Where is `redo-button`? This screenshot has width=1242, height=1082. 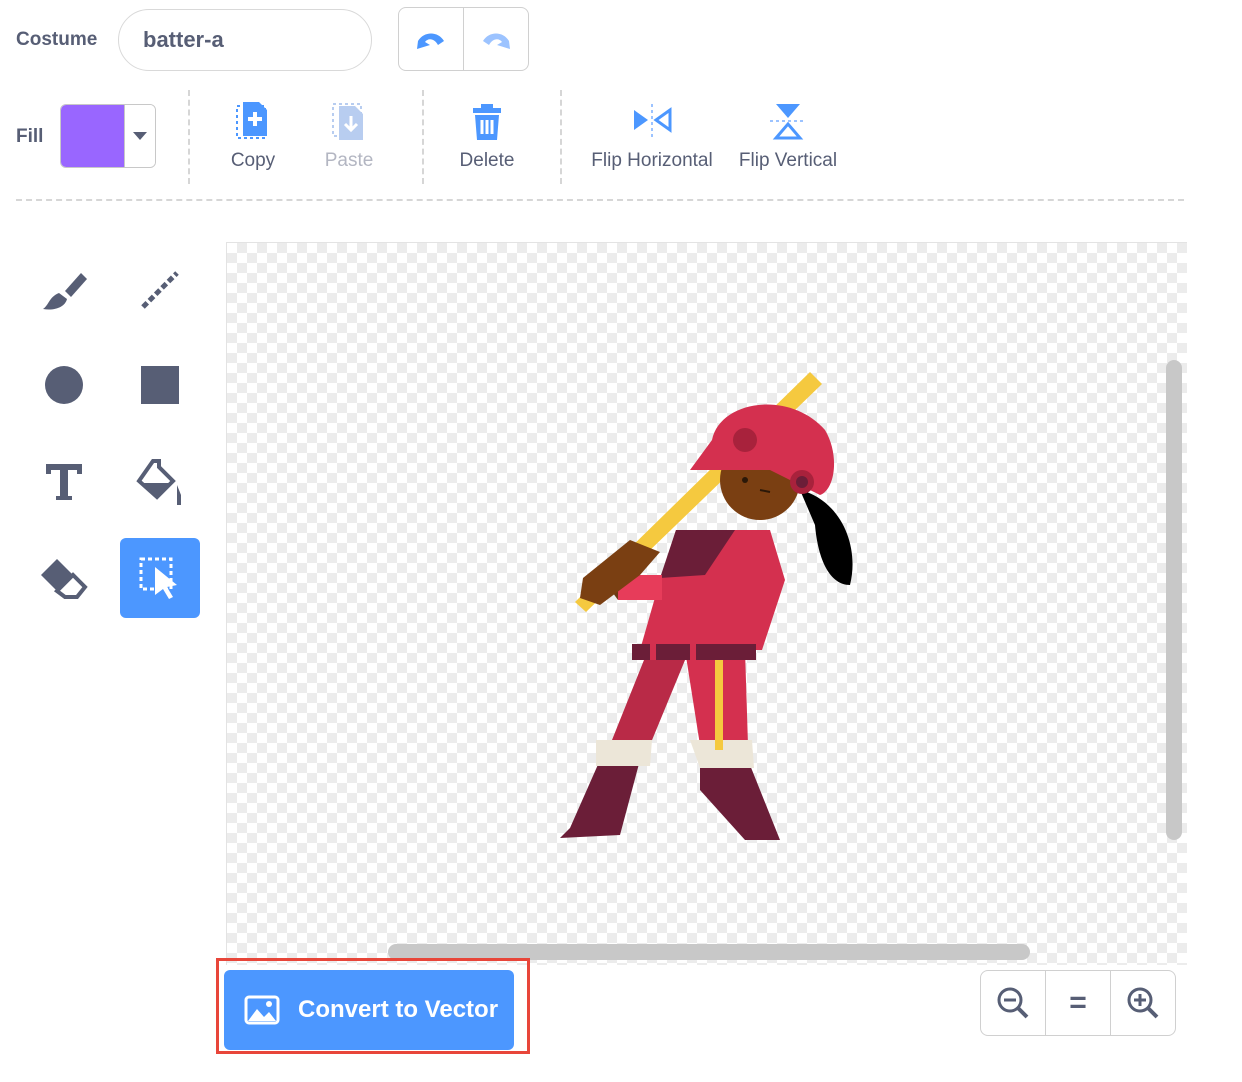 redo-button is located at coordinates (495, 39).